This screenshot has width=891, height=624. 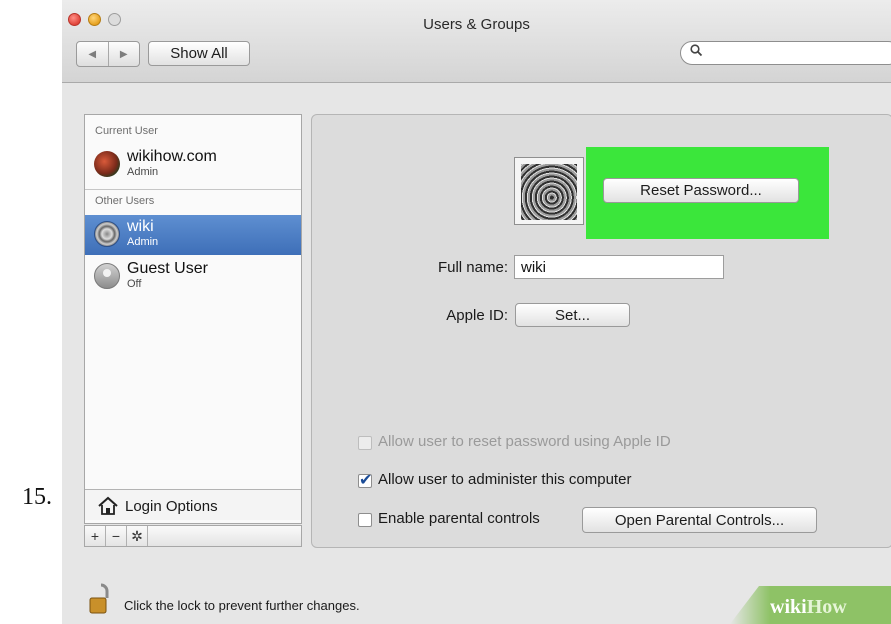 What do you see at coordinates (124, 54) in the screenshot?
I see `forward-arrow-icon: ▶` at bounding box center [124, 54].